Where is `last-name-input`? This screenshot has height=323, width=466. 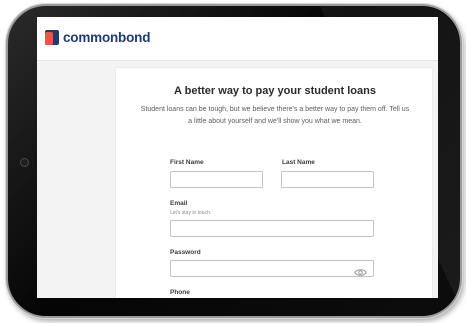
last-name-input is located at coordinates (327, 179).